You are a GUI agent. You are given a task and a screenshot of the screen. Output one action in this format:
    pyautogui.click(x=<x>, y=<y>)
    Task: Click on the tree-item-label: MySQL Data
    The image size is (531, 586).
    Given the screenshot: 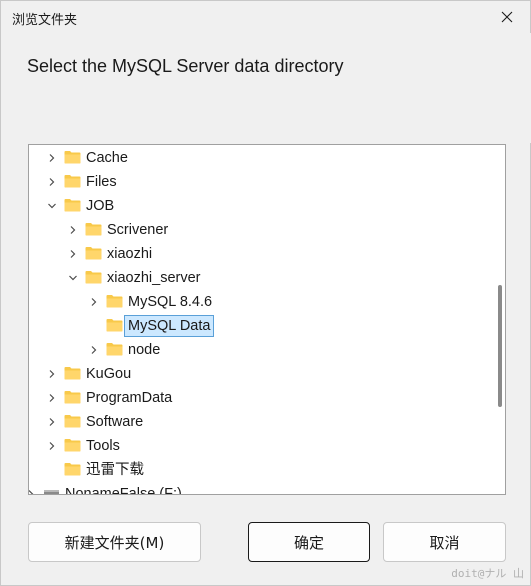 What is the action you would take?
    pyautogui.click(x=169, y=326)
    